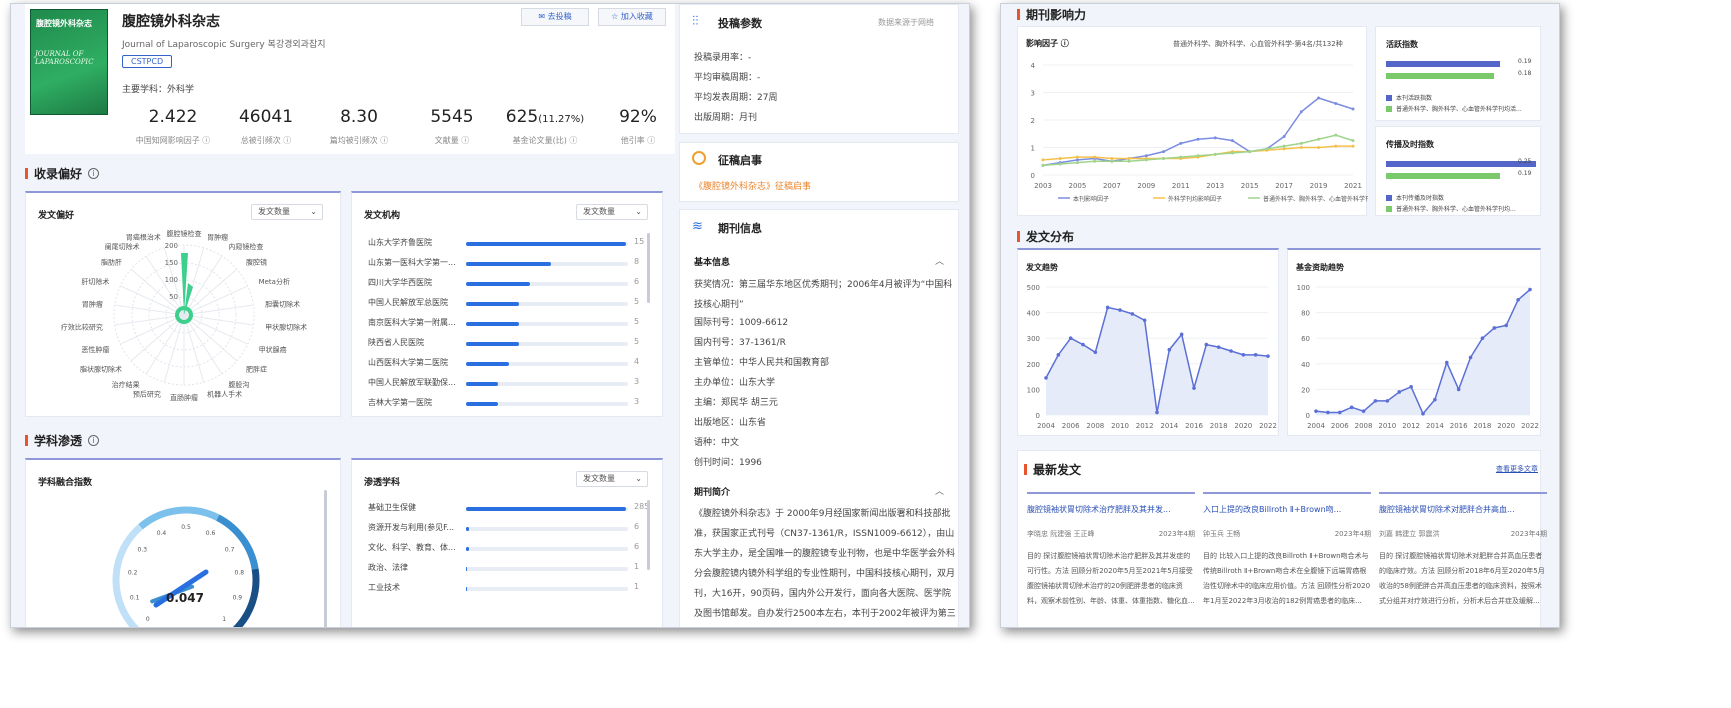 The height and width of the screenshot is (708, 1731). Describe the element at coordinates (274, 211) in the screenshot. I see `pref-dropdown-label: 发文数量` at that location.